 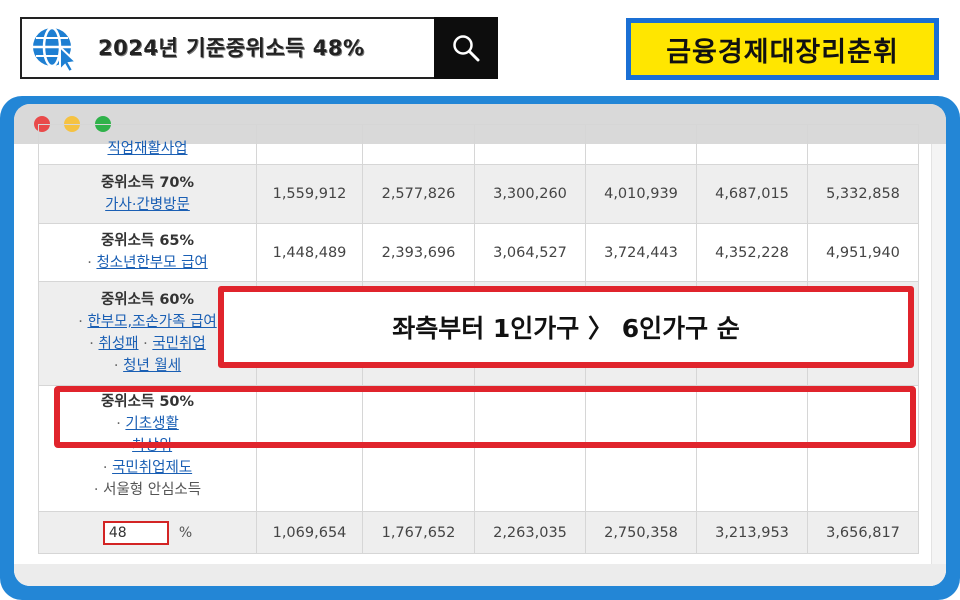 What do you see at coordinates (752, 252) in the screenshot?
I see `table-cell: 4,352,228` at bounding box center [752, 252].